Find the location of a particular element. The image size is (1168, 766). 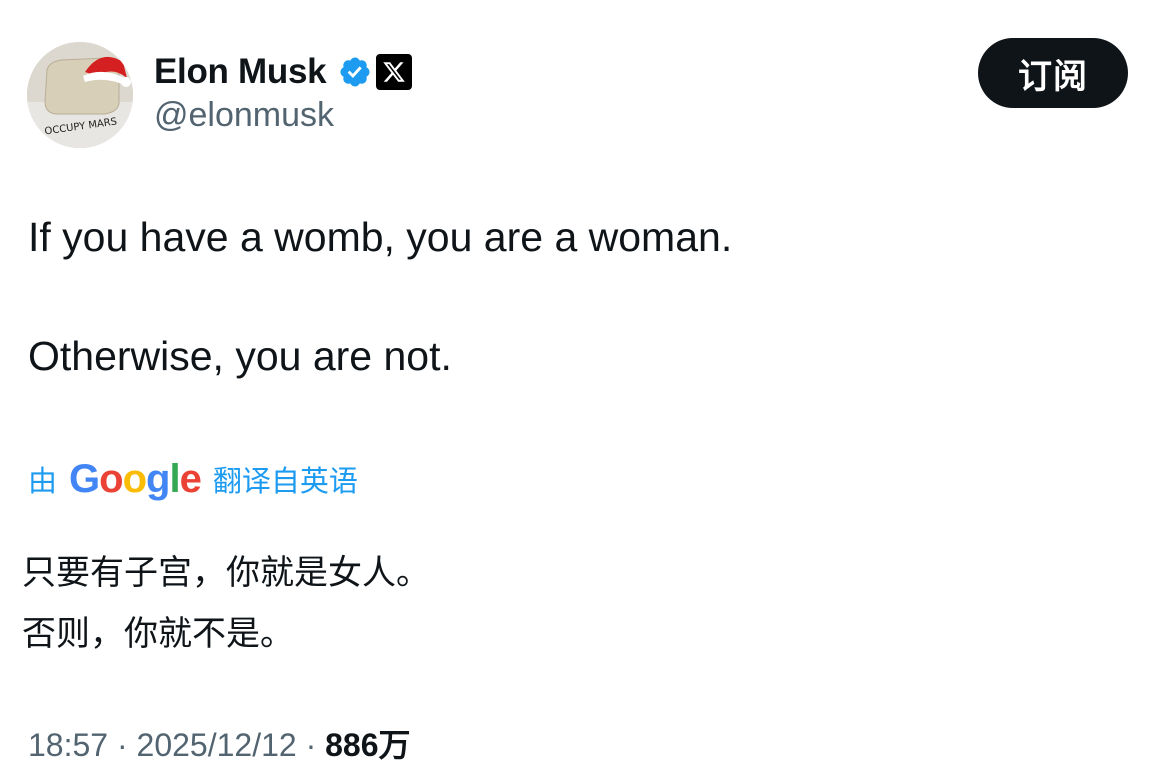

translation-suffix: 翻译自英语 is located at coordinates (285, 482).